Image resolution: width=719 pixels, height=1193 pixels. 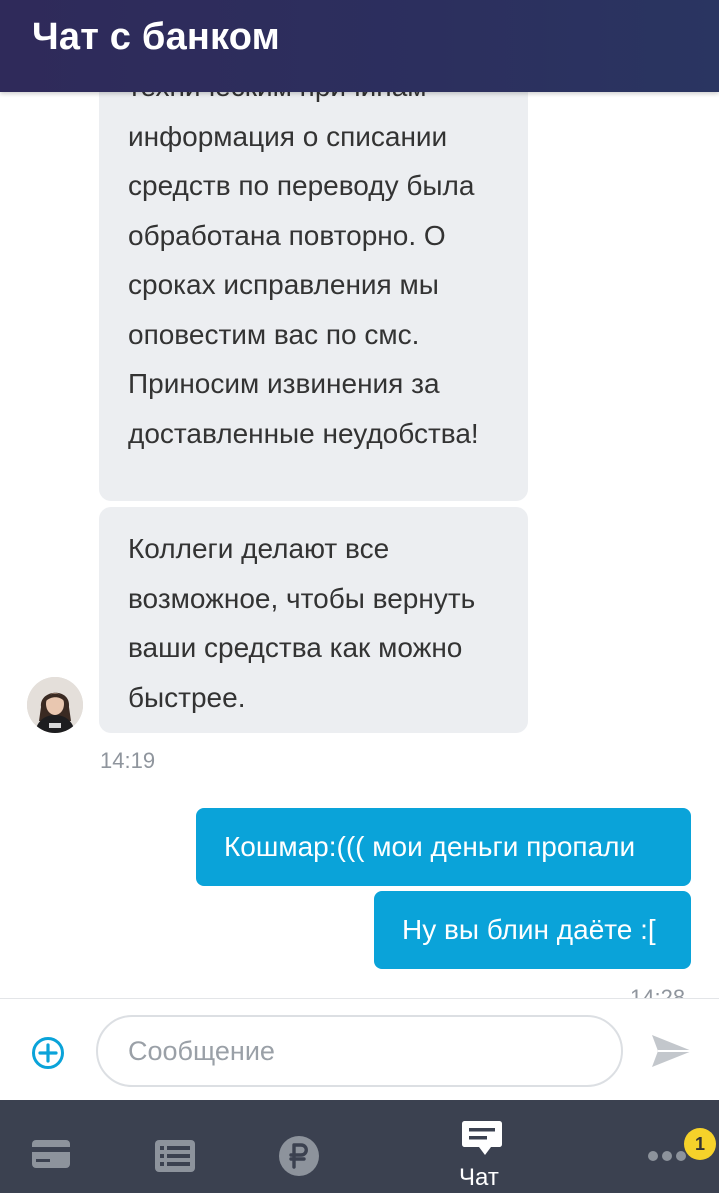 I want to click on message-line: сроках исправления мы, so click(x=283, y=284).